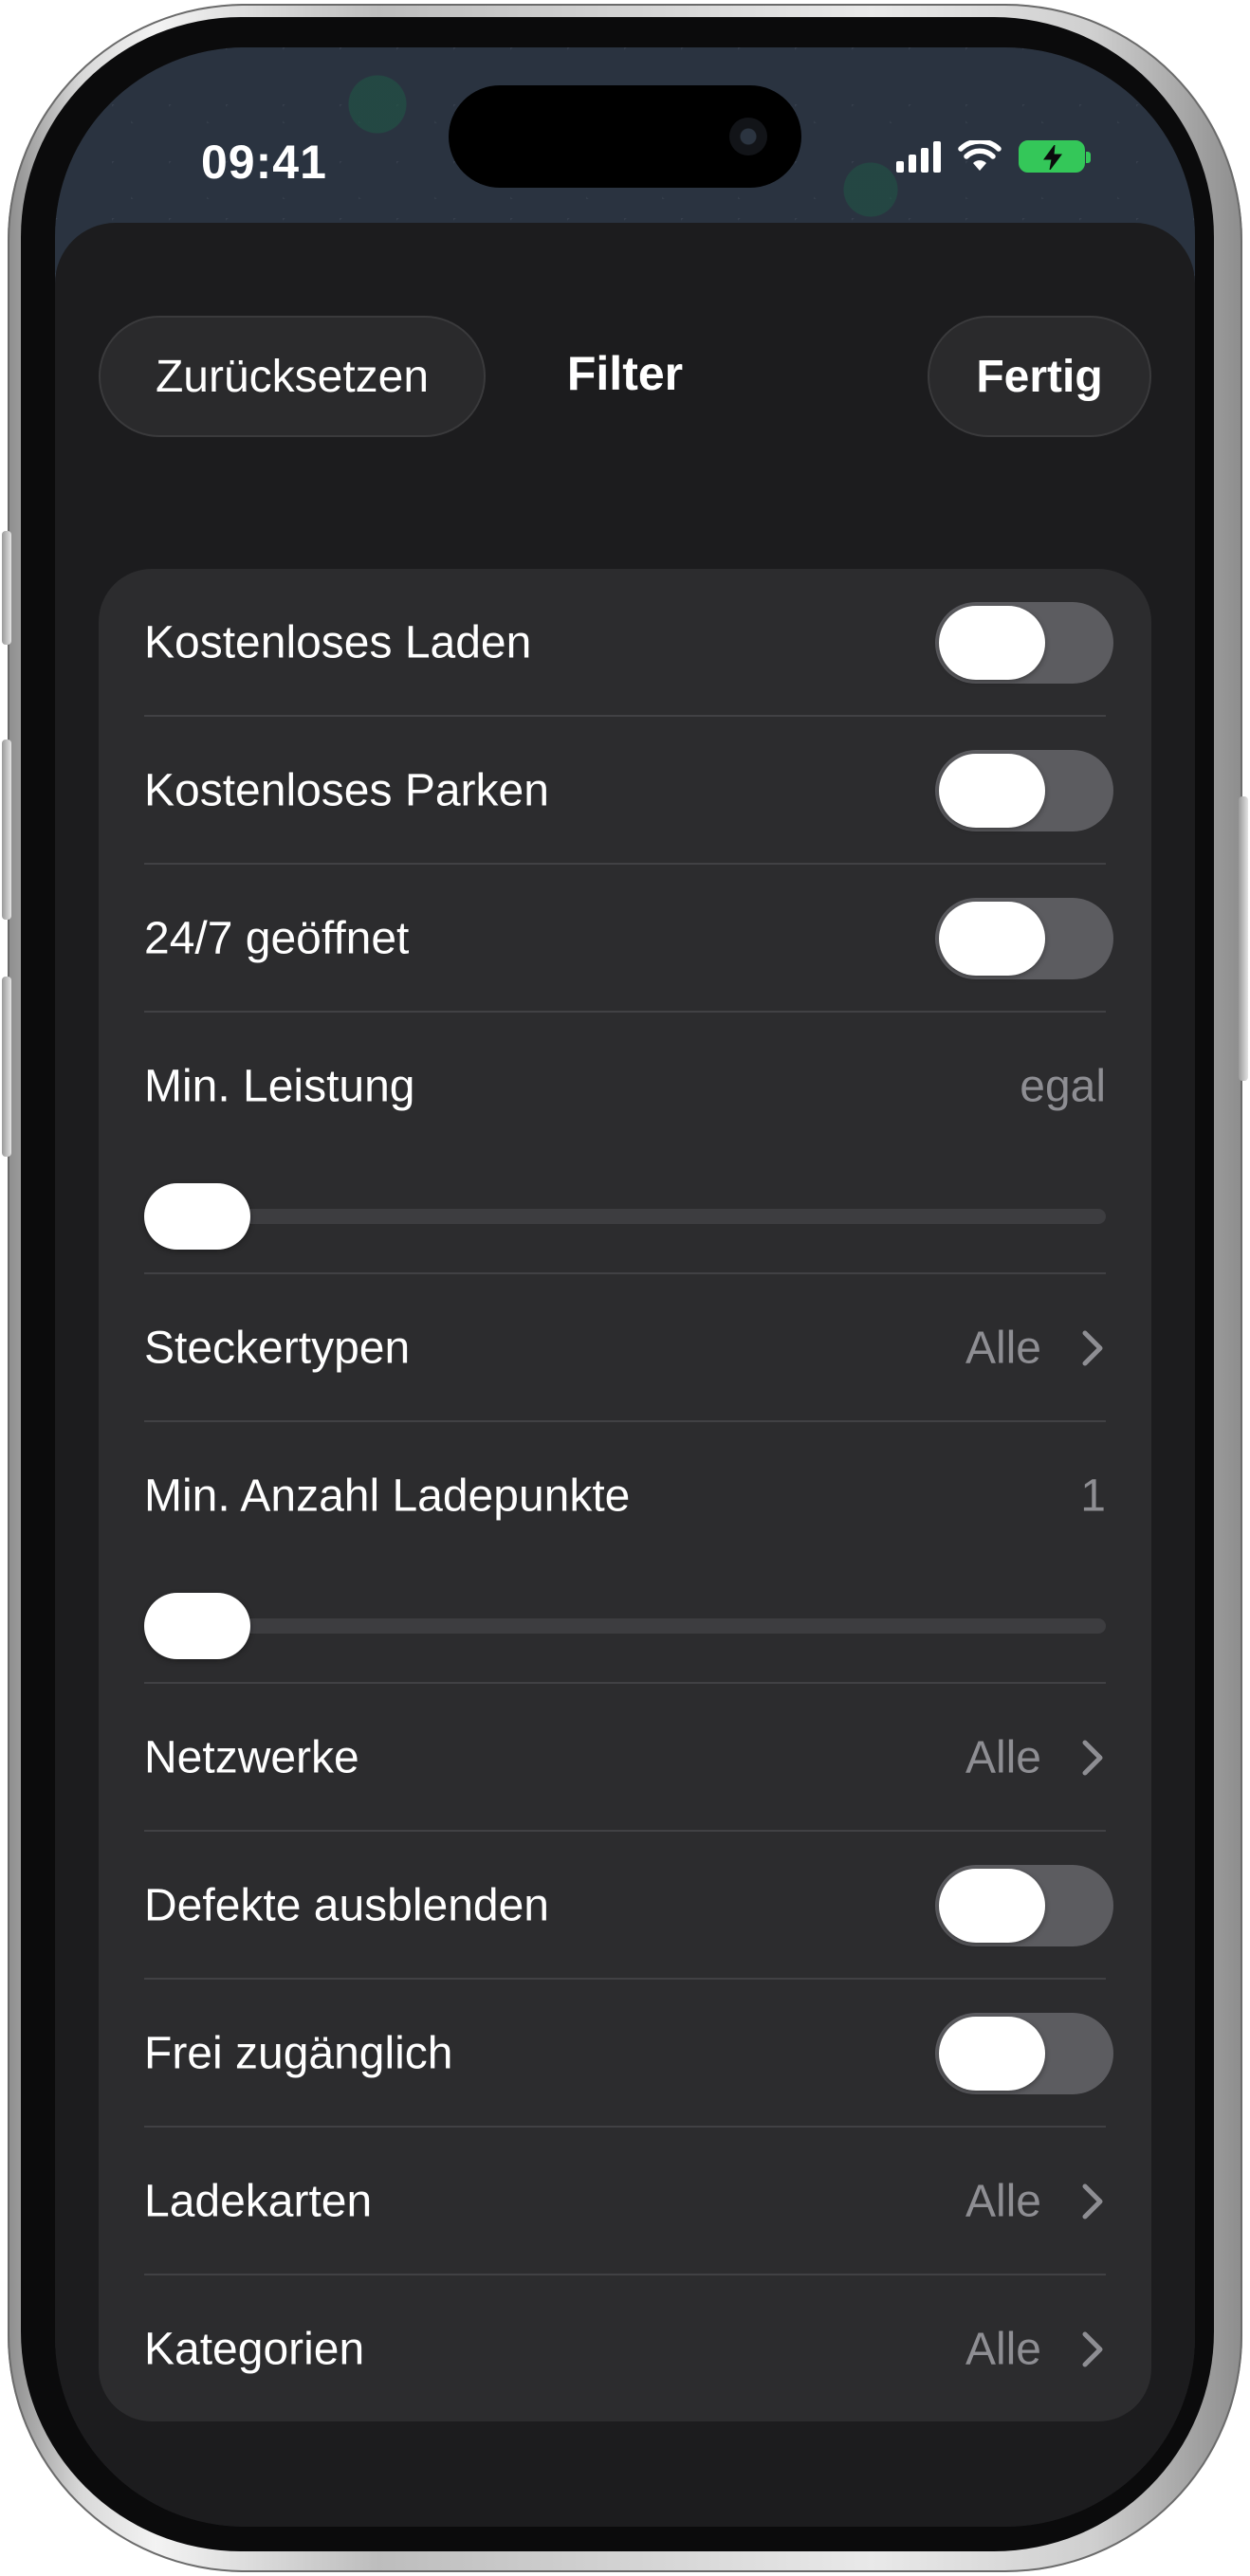 Image resolution: width=1250 pixels, height=2576 pixels. What do you see at coordinates (264, 162) in the screenshot?
I see `status-time: 09:41` at bounding box center [264, 162].